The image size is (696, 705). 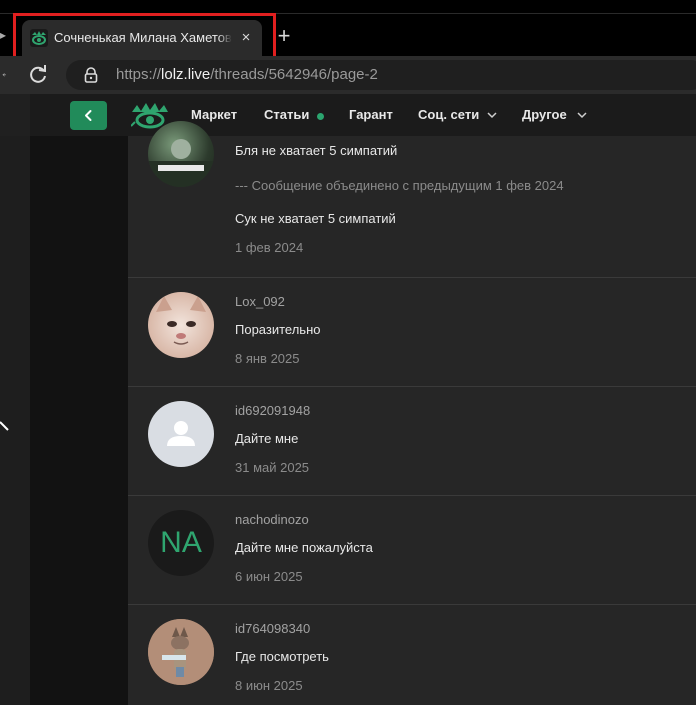 What do you see at coordinates (269, 248) in the screenshot?
I see `post-date: 1 фев 2024` at bounding box center [269, 248].